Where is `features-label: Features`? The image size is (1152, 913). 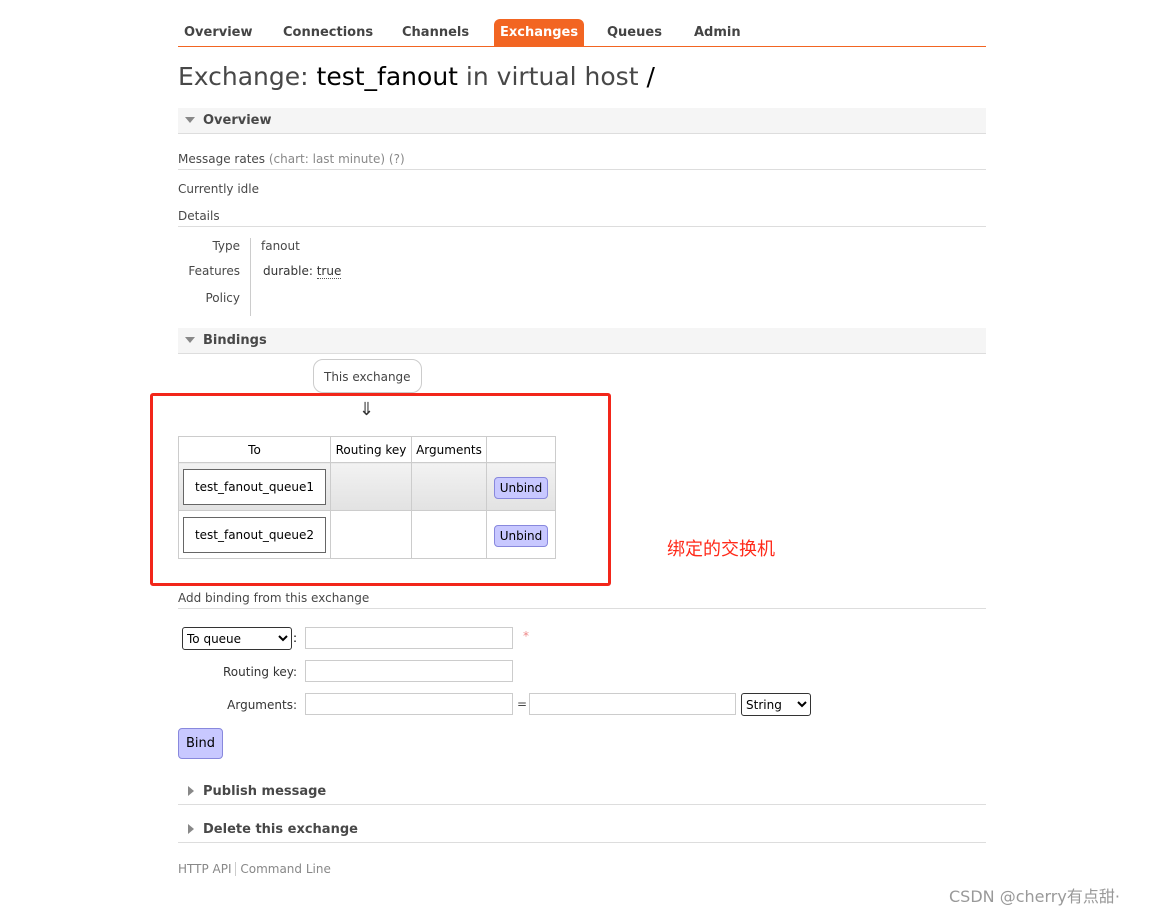 features-label: Features is located at coordinates (214, 271).